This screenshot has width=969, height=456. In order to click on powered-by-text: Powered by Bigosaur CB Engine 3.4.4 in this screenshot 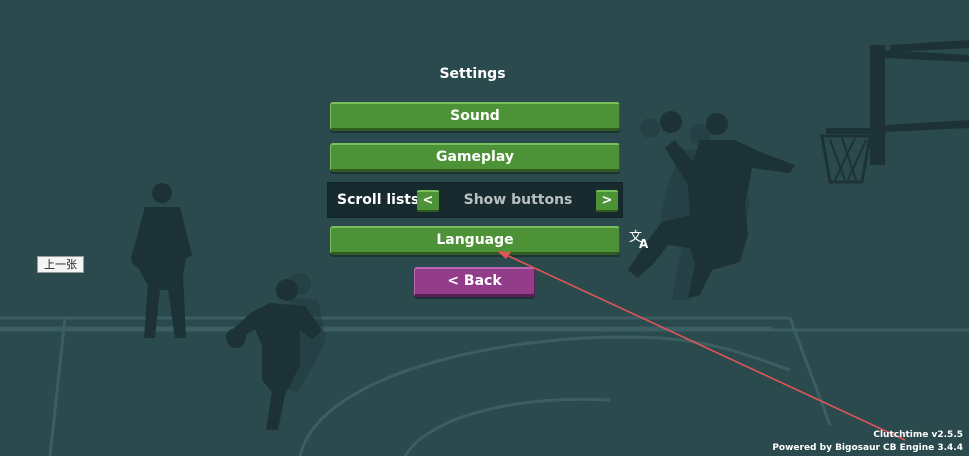, I will do `click(867, 448)`.